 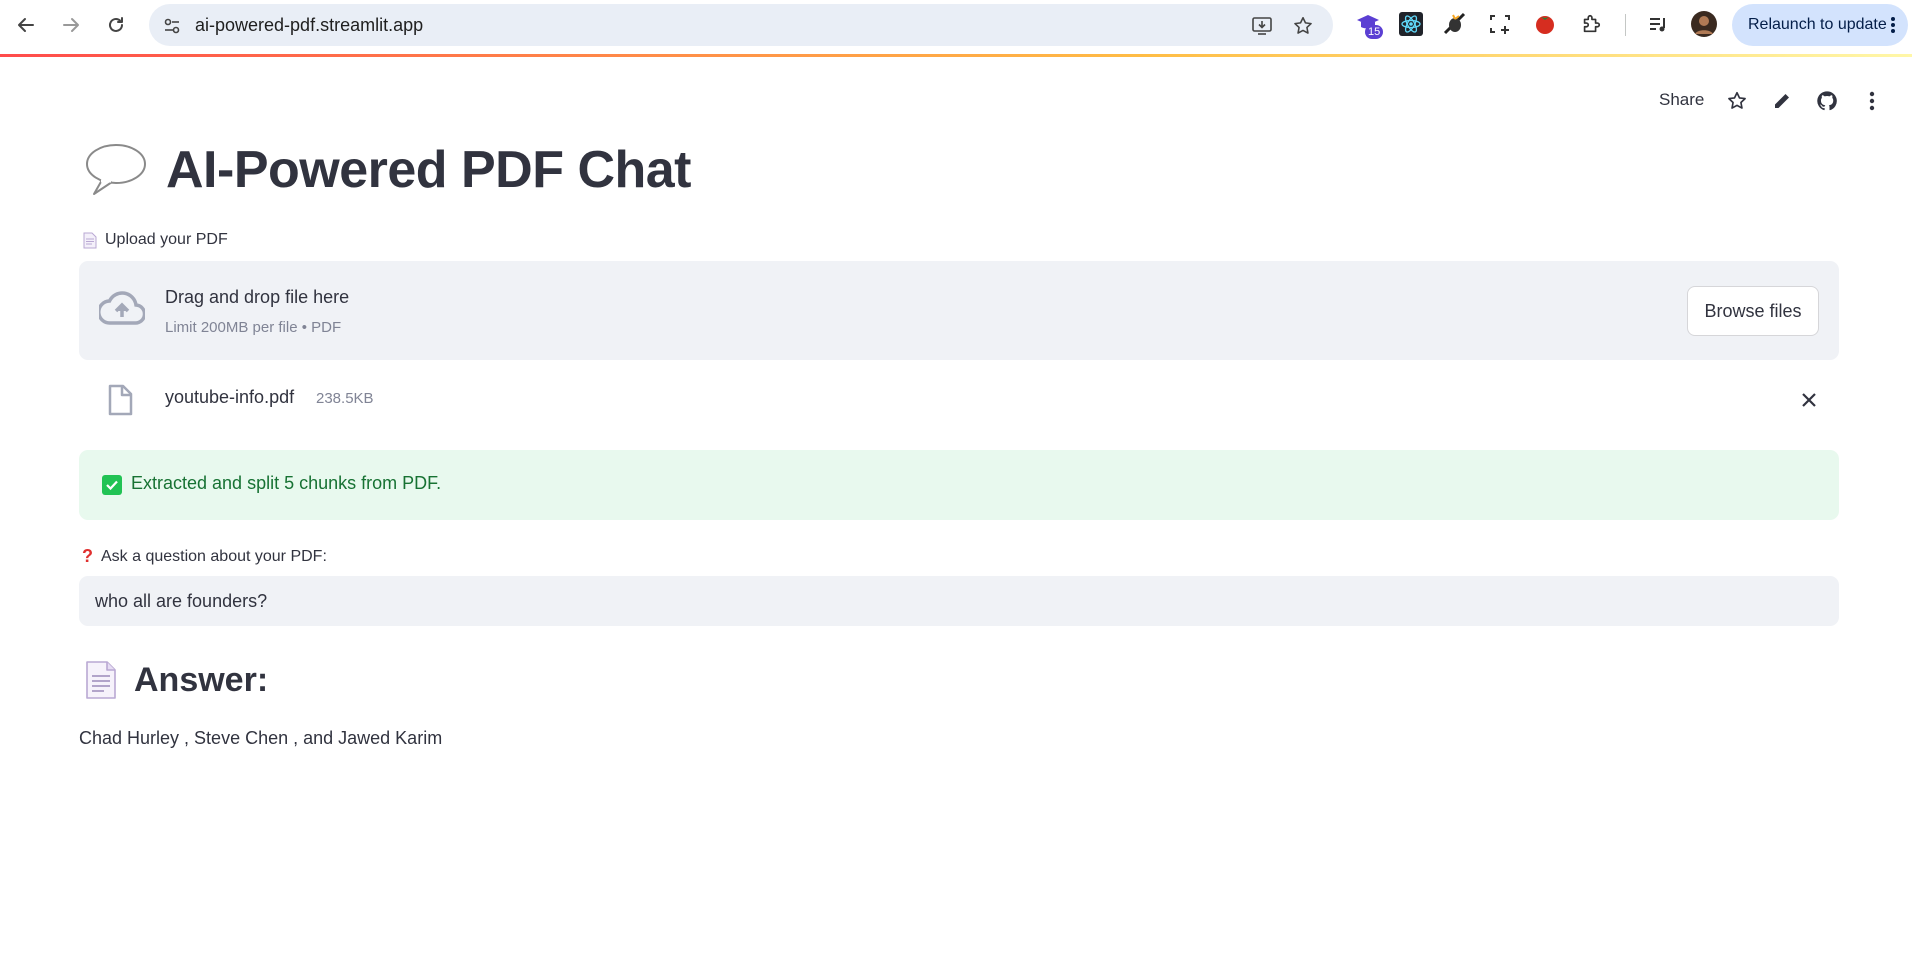 I want to click on relaunch-label: Relaunch to update, so click(x=1817, y=24).